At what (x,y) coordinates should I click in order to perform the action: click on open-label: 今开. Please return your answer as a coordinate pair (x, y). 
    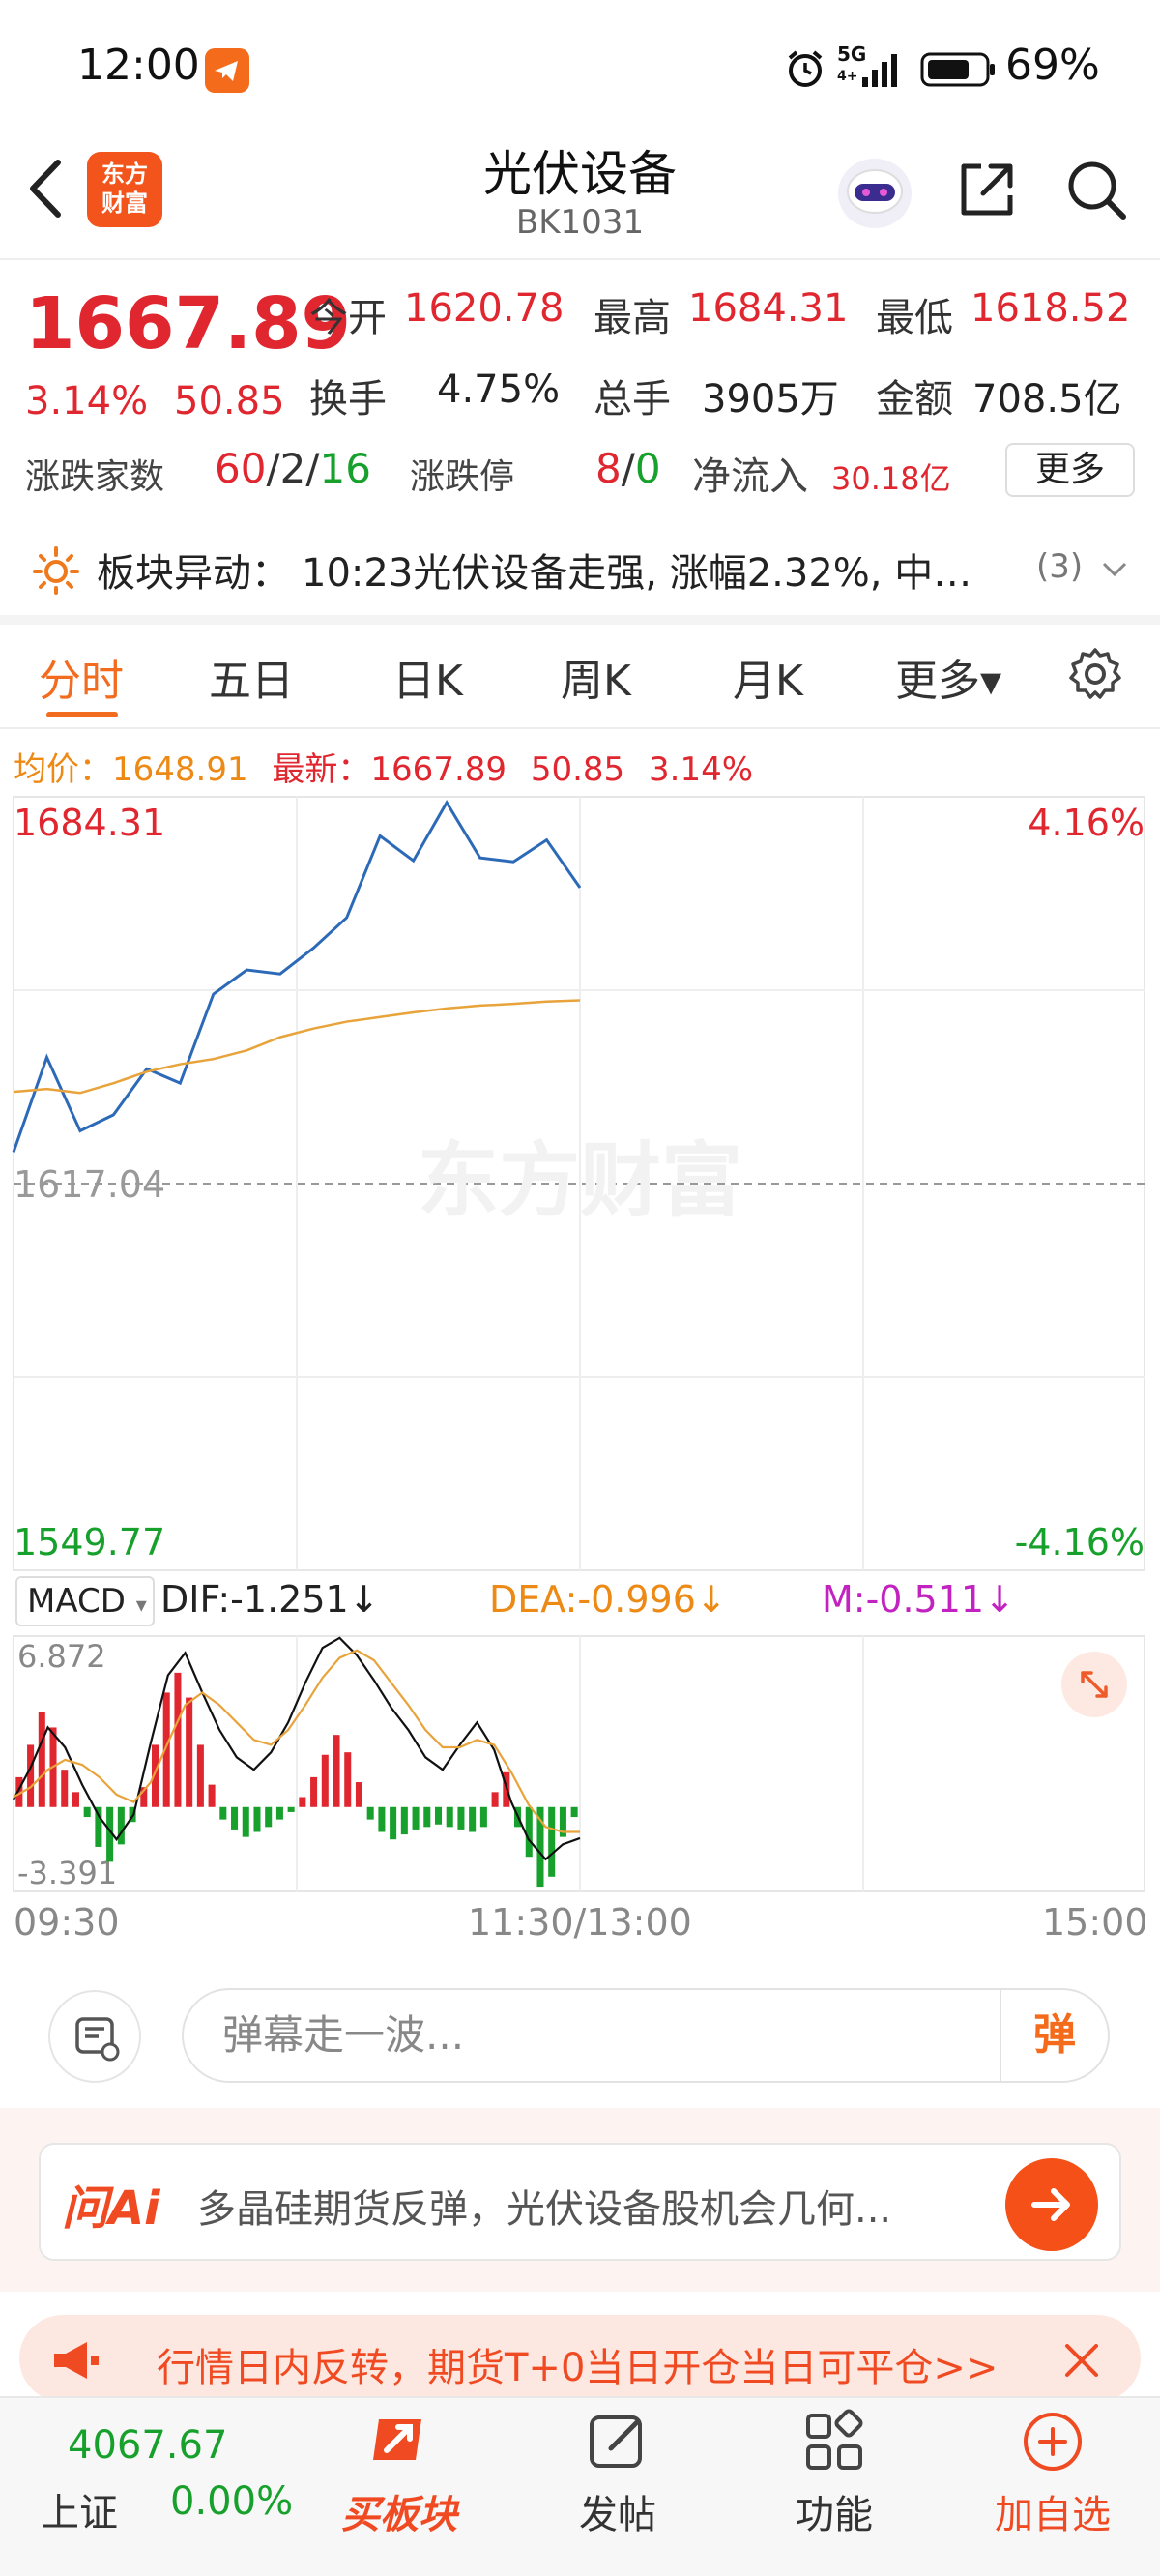
    Looking at the image, I should click on (348, 318).